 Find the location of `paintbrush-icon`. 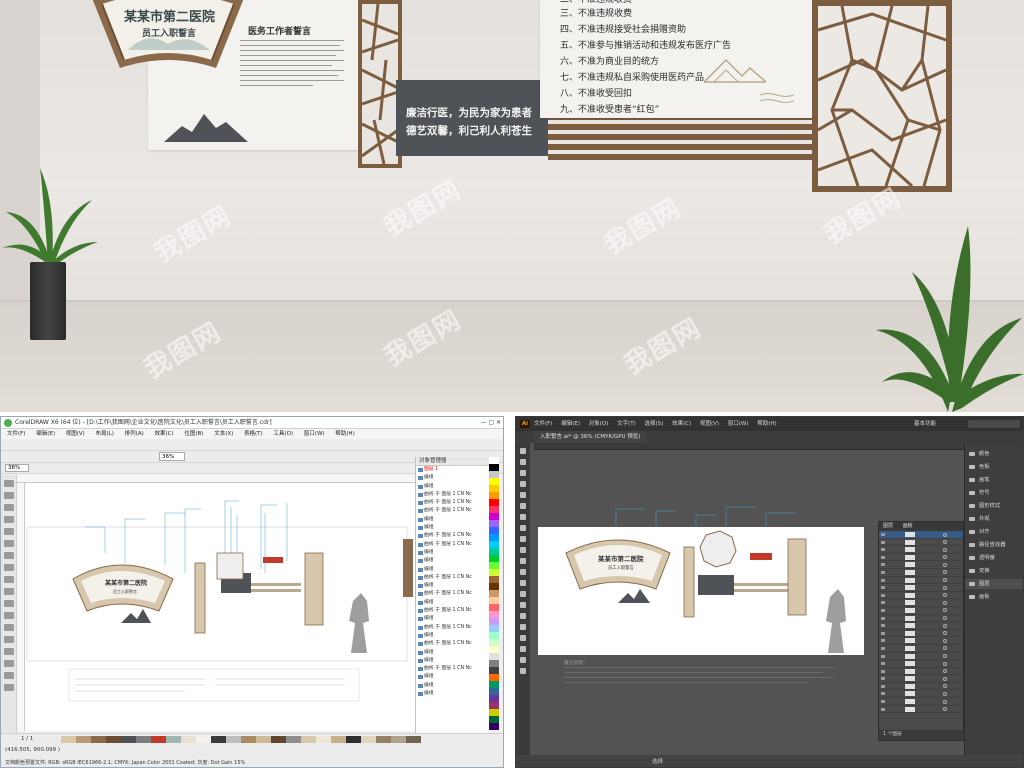

paintbrush-icon is located at coordinates (523, 528).